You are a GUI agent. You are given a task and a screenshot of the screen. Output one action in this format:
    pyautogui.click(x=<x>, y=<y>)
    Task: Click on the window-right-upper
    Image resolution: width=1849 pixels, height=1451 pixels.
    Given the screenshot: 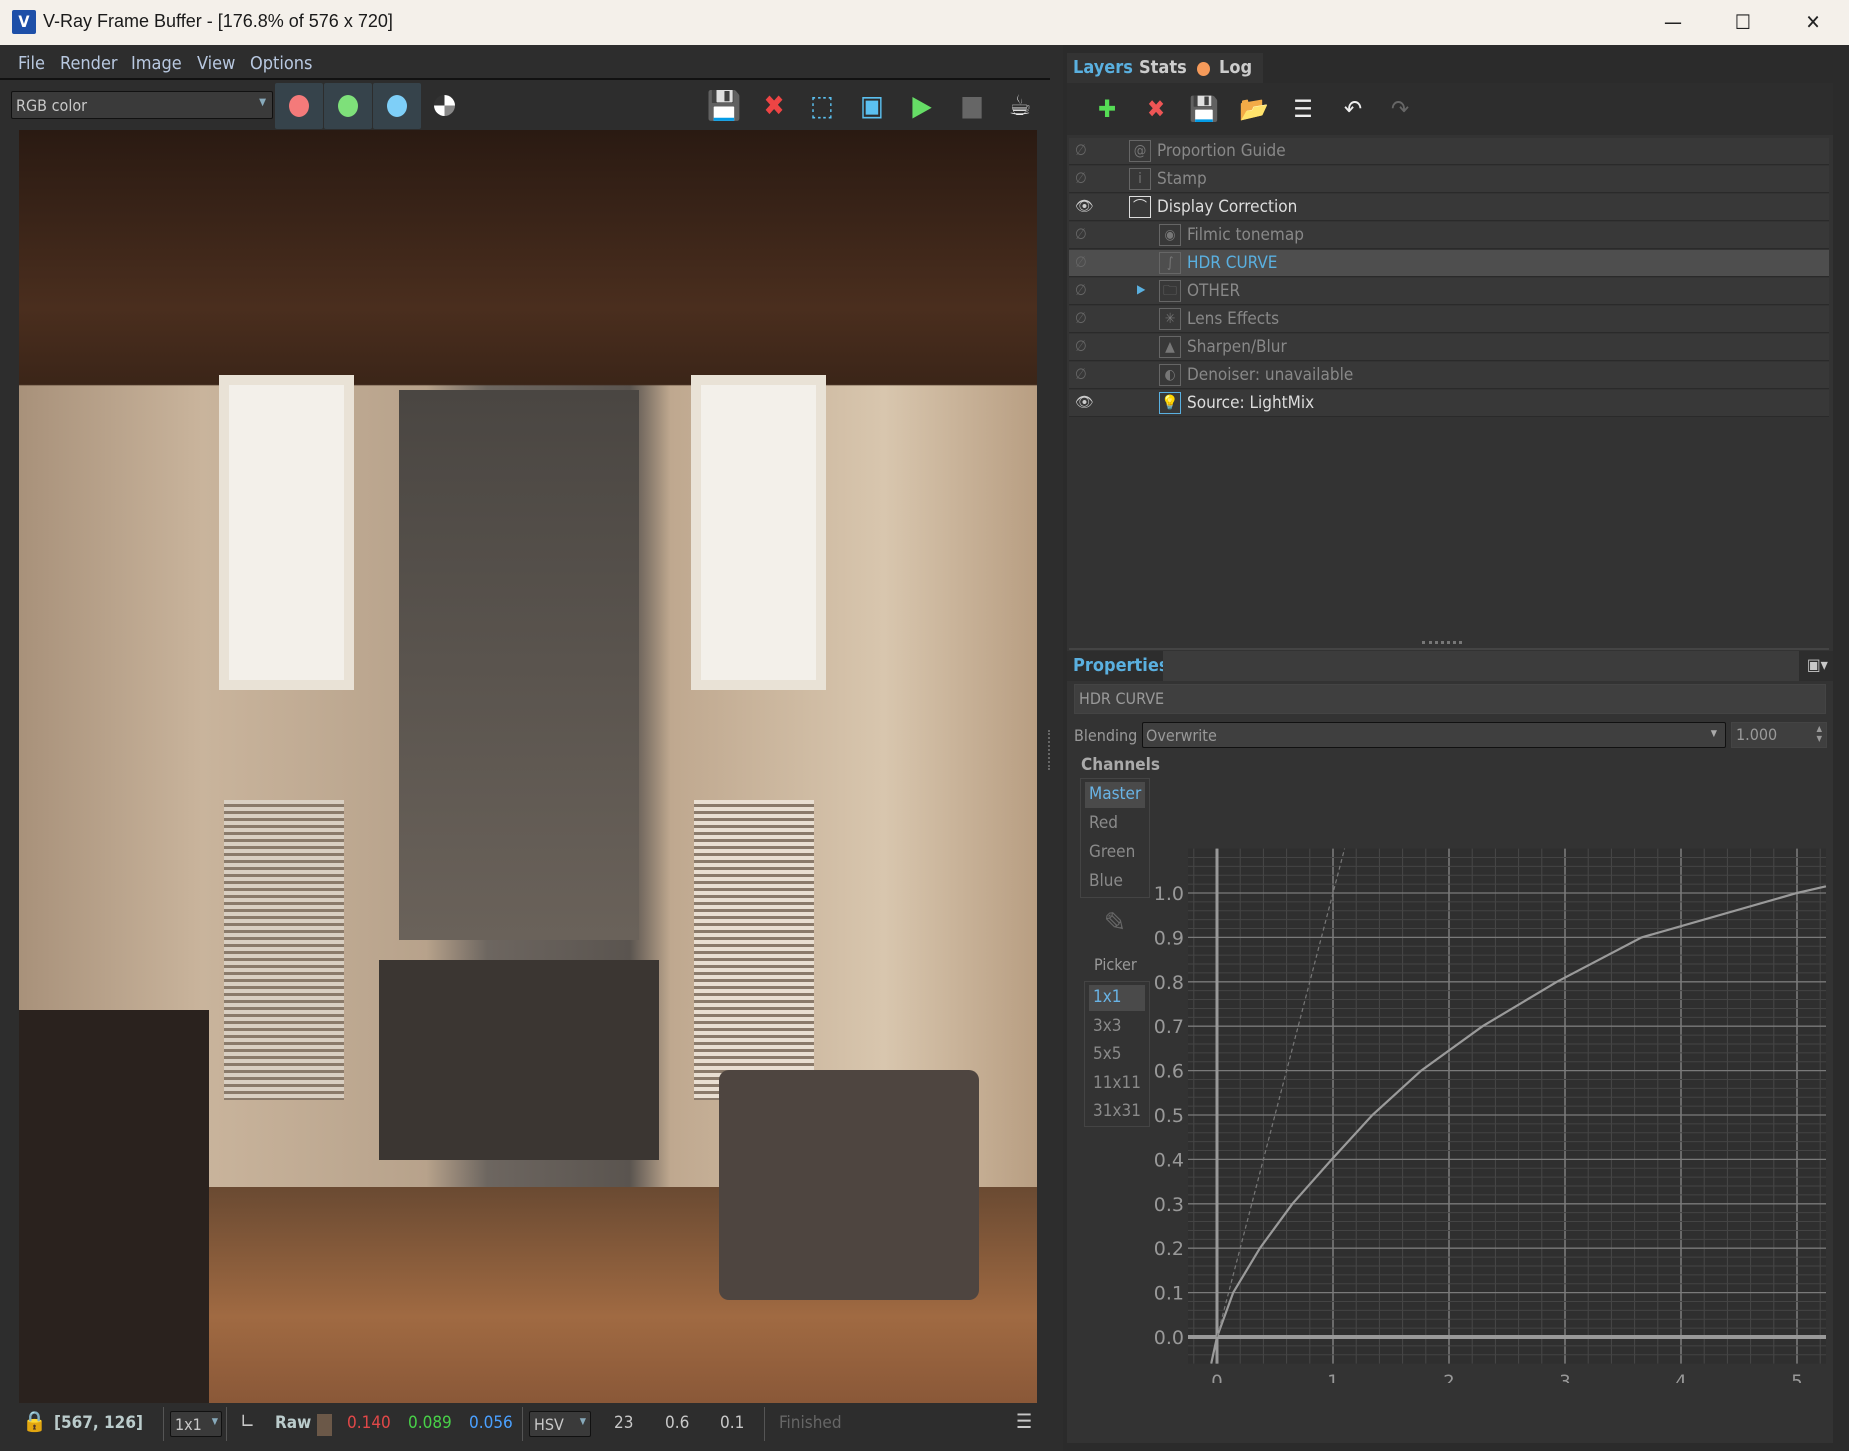 What is the action you would take?
    pyautogui.click(x=758, y=532)
    